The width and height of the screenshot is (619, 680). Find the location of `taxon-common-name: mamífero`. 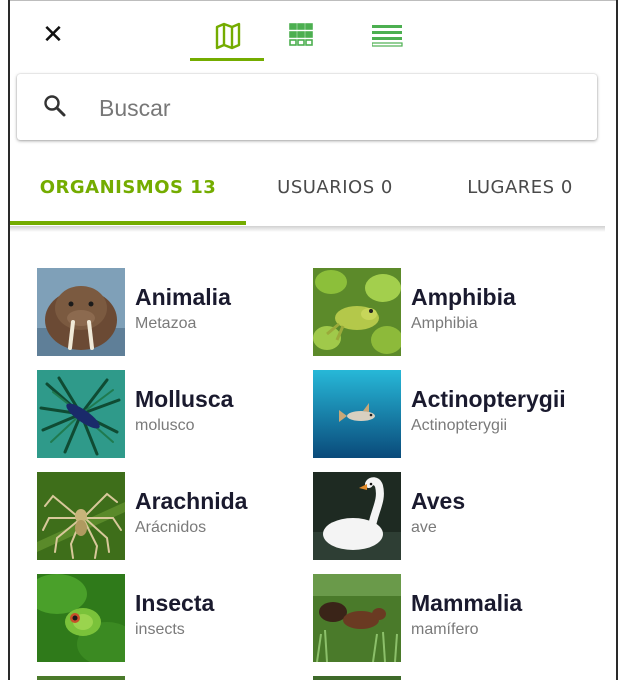

taxon-common-name: mamífero is located at coordinates (445, 629).